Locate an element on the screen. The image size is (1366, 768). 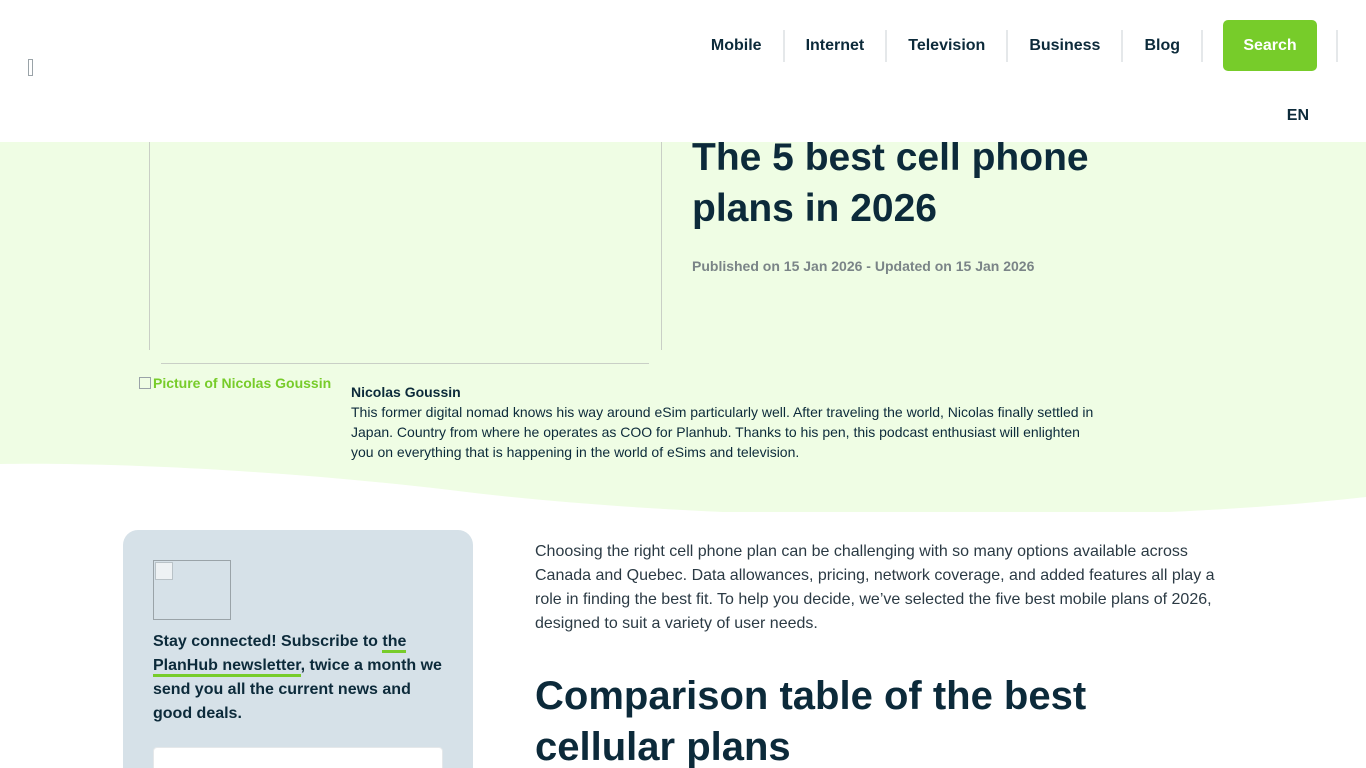
broken-image-icon is located at coordinates (145, 383).